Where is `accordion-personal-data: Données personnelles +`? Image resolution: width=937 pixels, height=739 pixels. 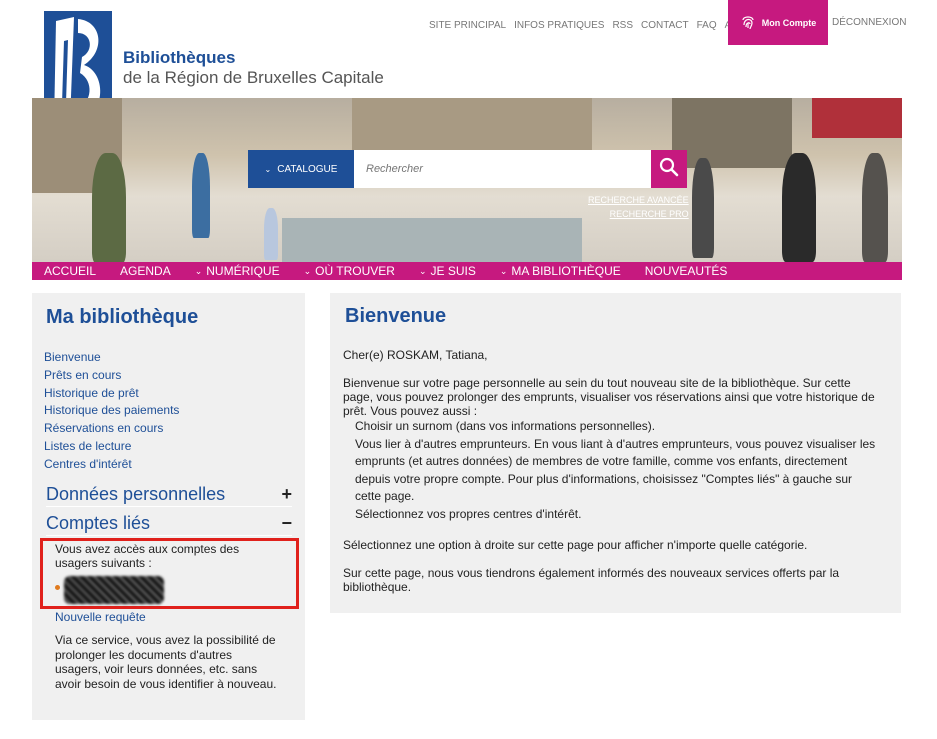
accordion-personal-data: Données personnelles + is located at coordinates (169, 495).